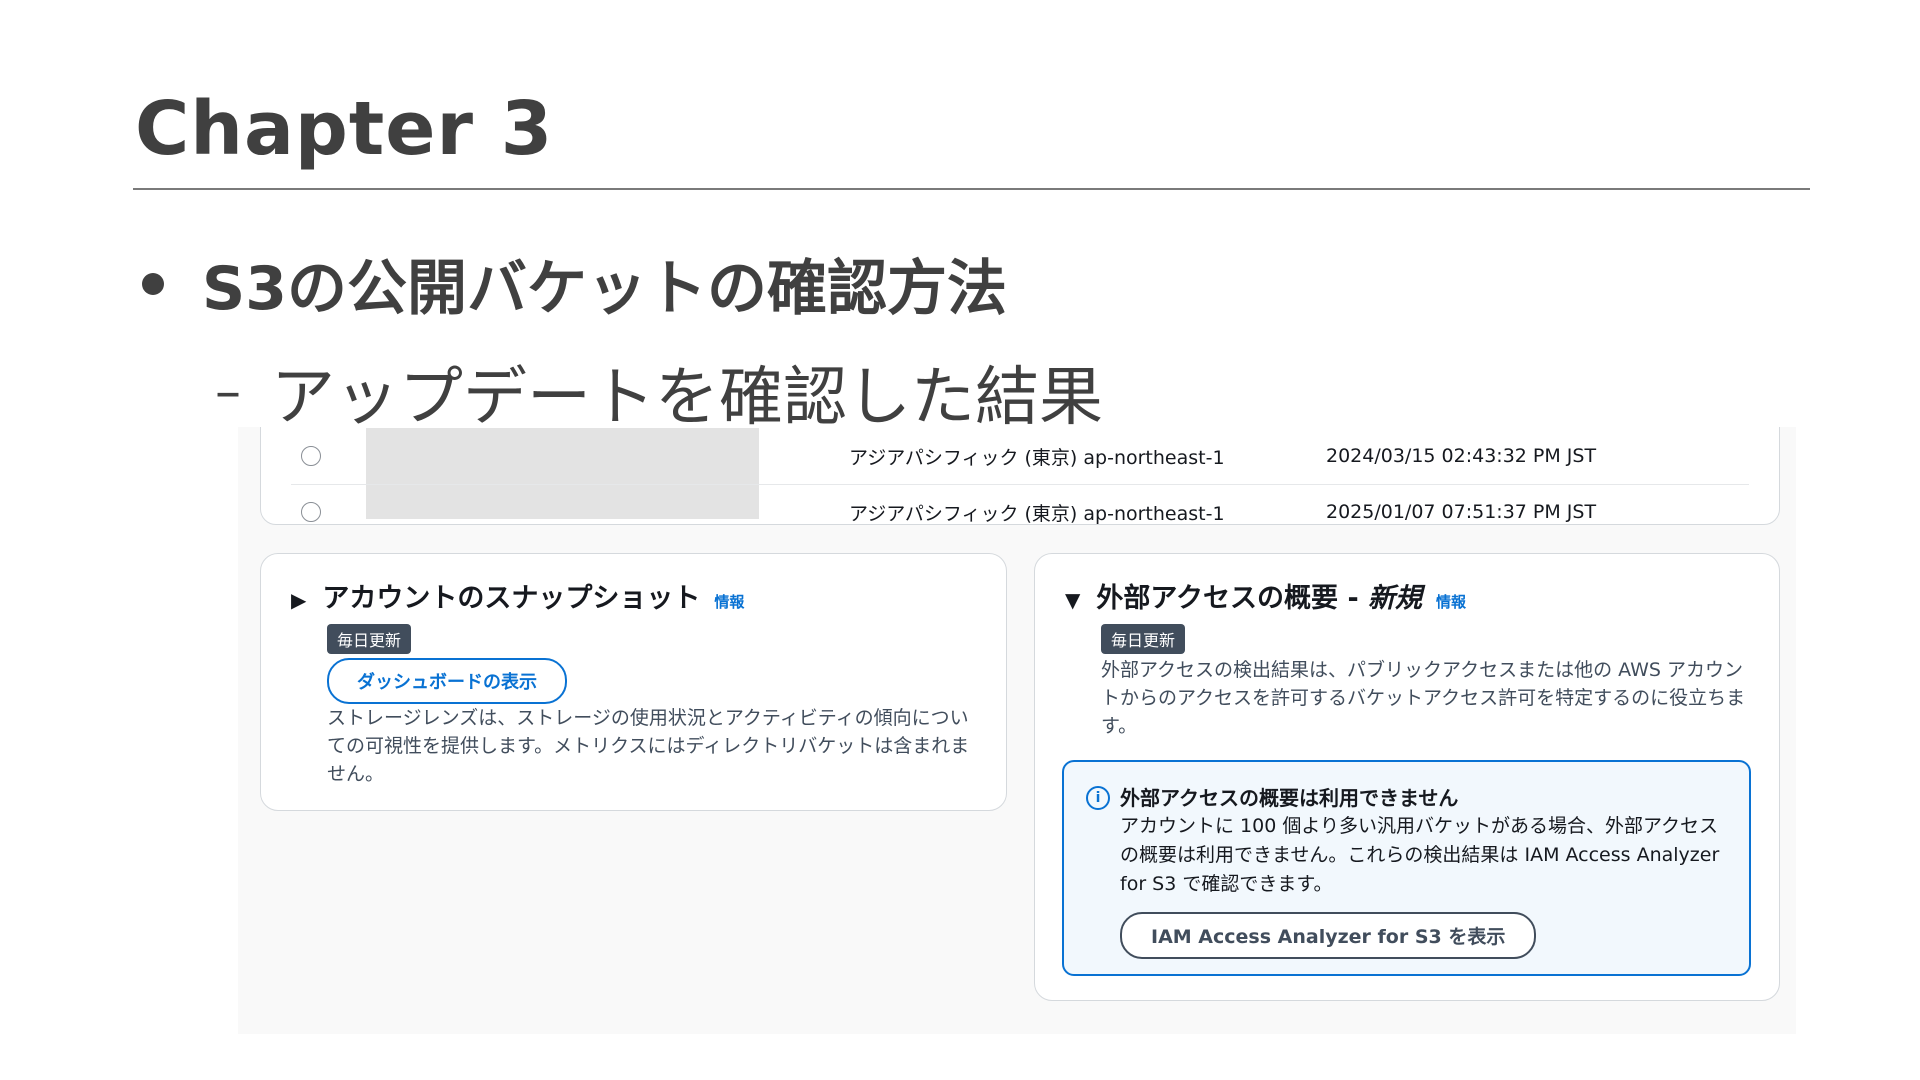 The height and width of the screenshot is (1080, 1920). I want to click on creation-date-cell: 2025/01/07 07:51:37 PM JST, so click(1461, 512).